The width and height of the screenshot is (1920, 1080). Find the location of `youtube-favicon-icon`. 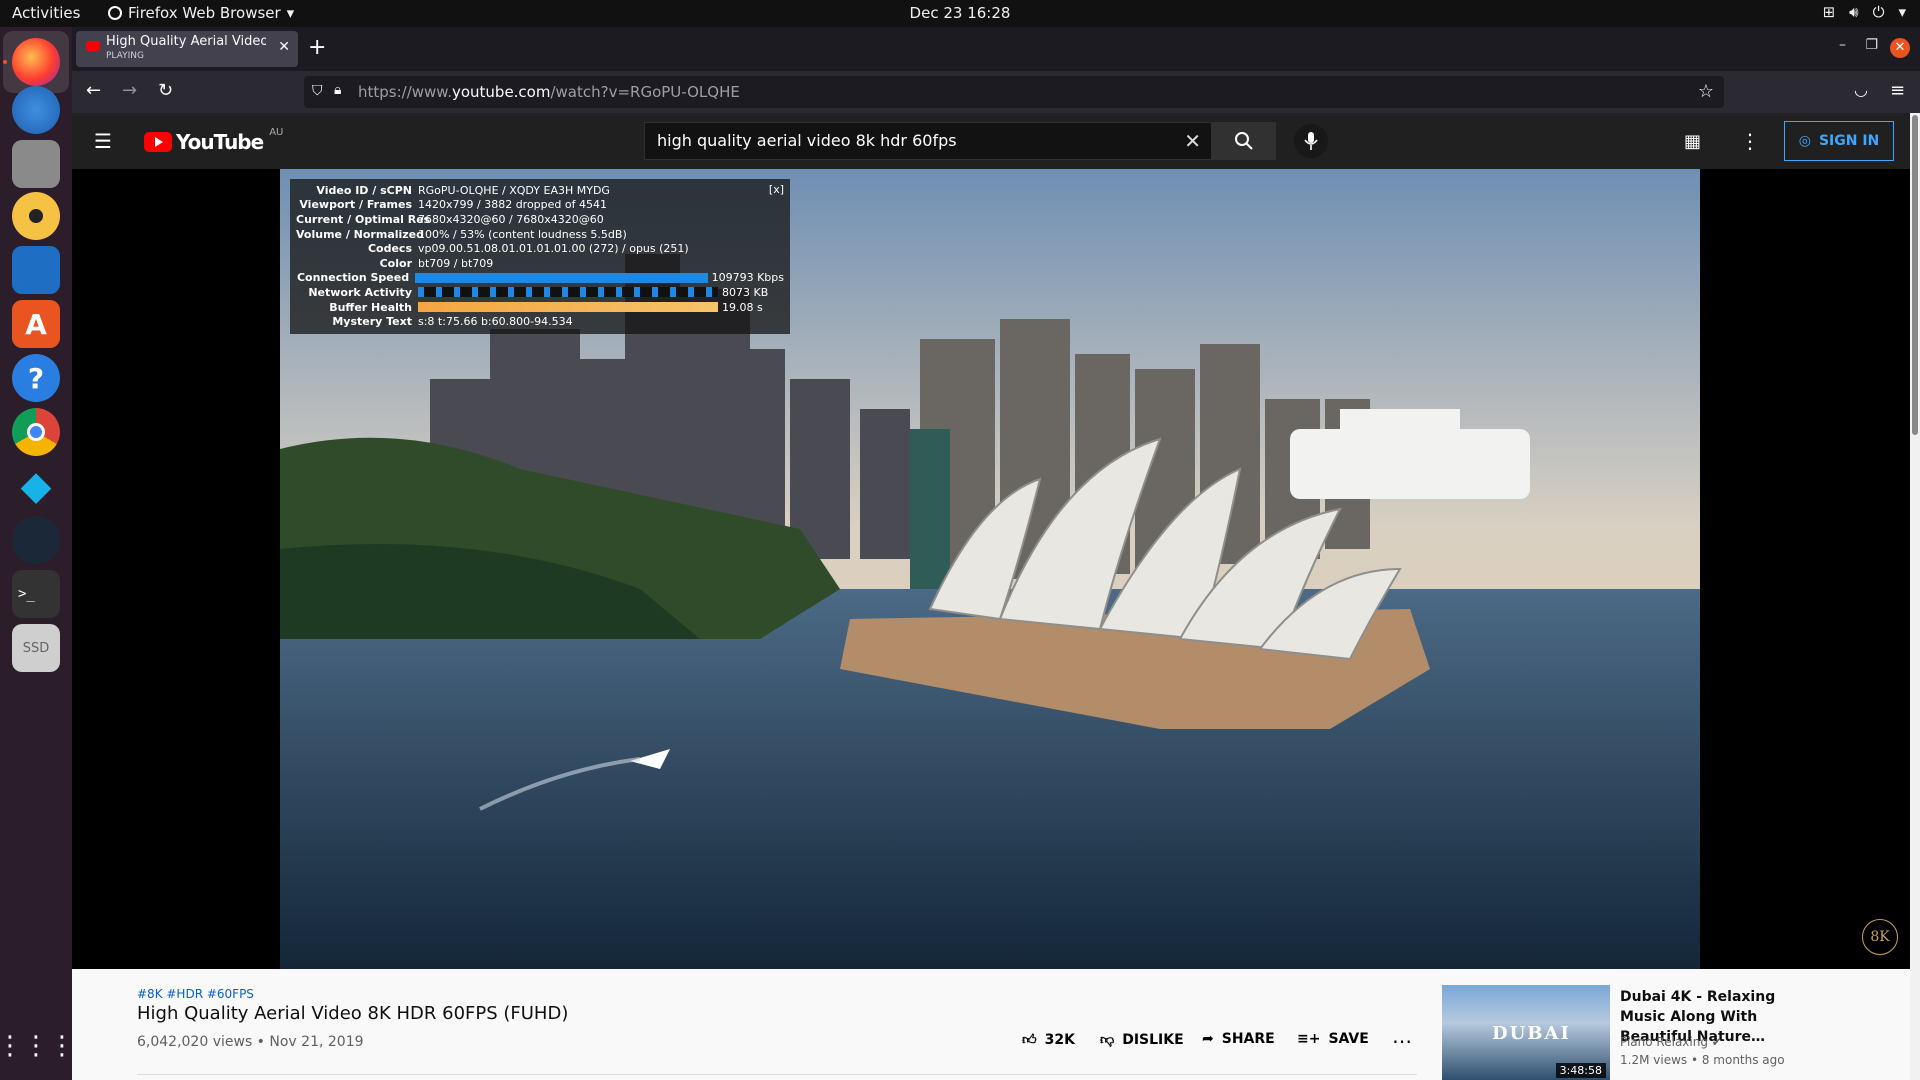

youtube-favicon-icon is located at coordinates (93, 46).